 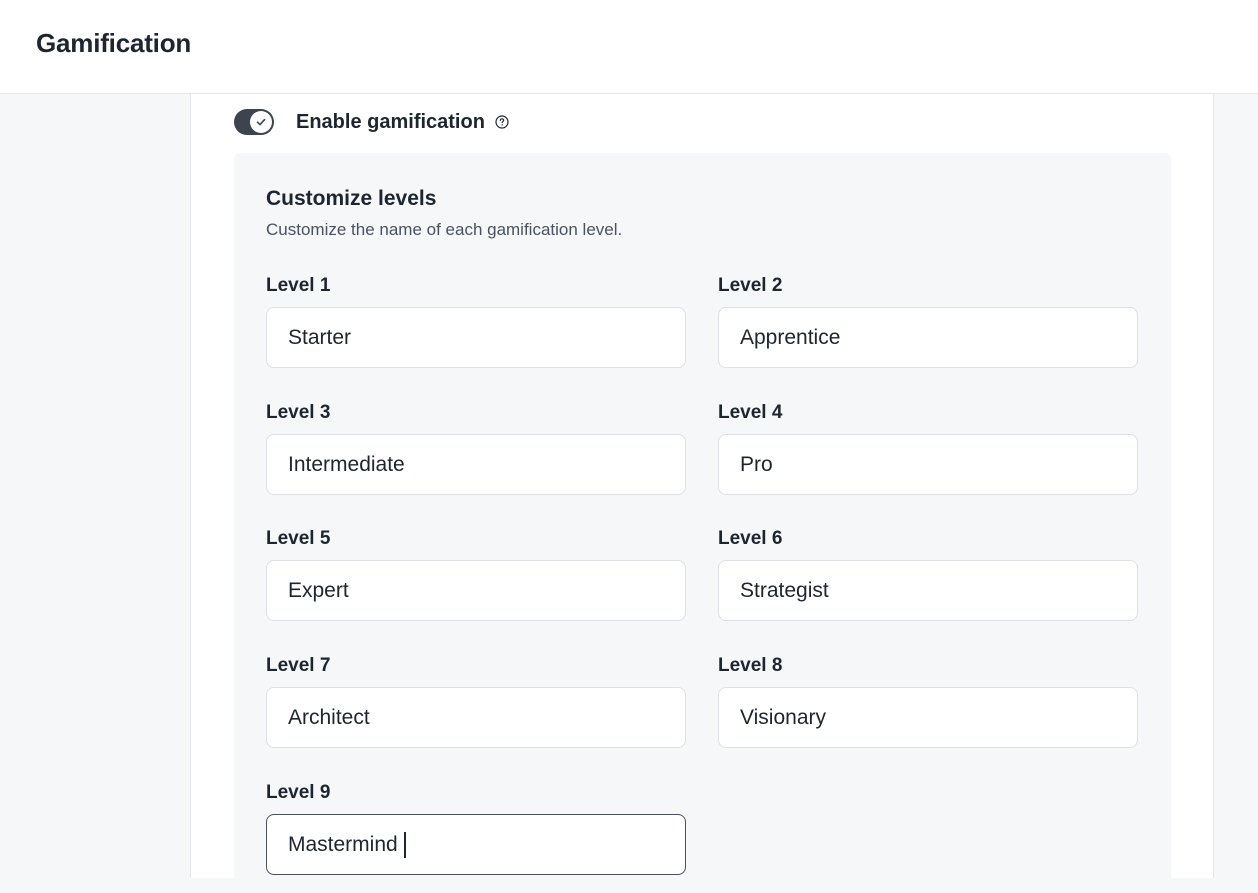 I want to click on level-2-field: Level 2 Apprentice, so click(x=928, y=321).